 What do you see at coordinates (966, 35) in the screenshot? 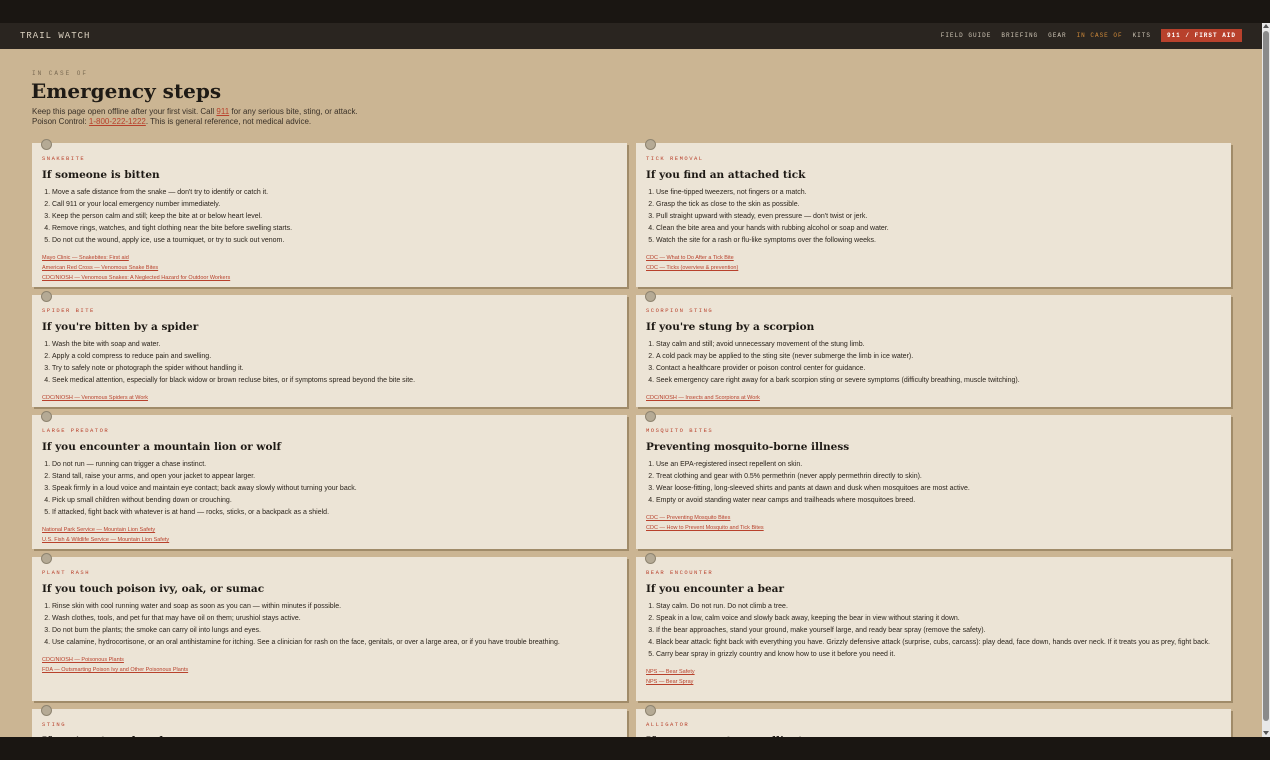
I see `nav-field-guide: FIELD GUIDE` at bounding box center [966, 35].